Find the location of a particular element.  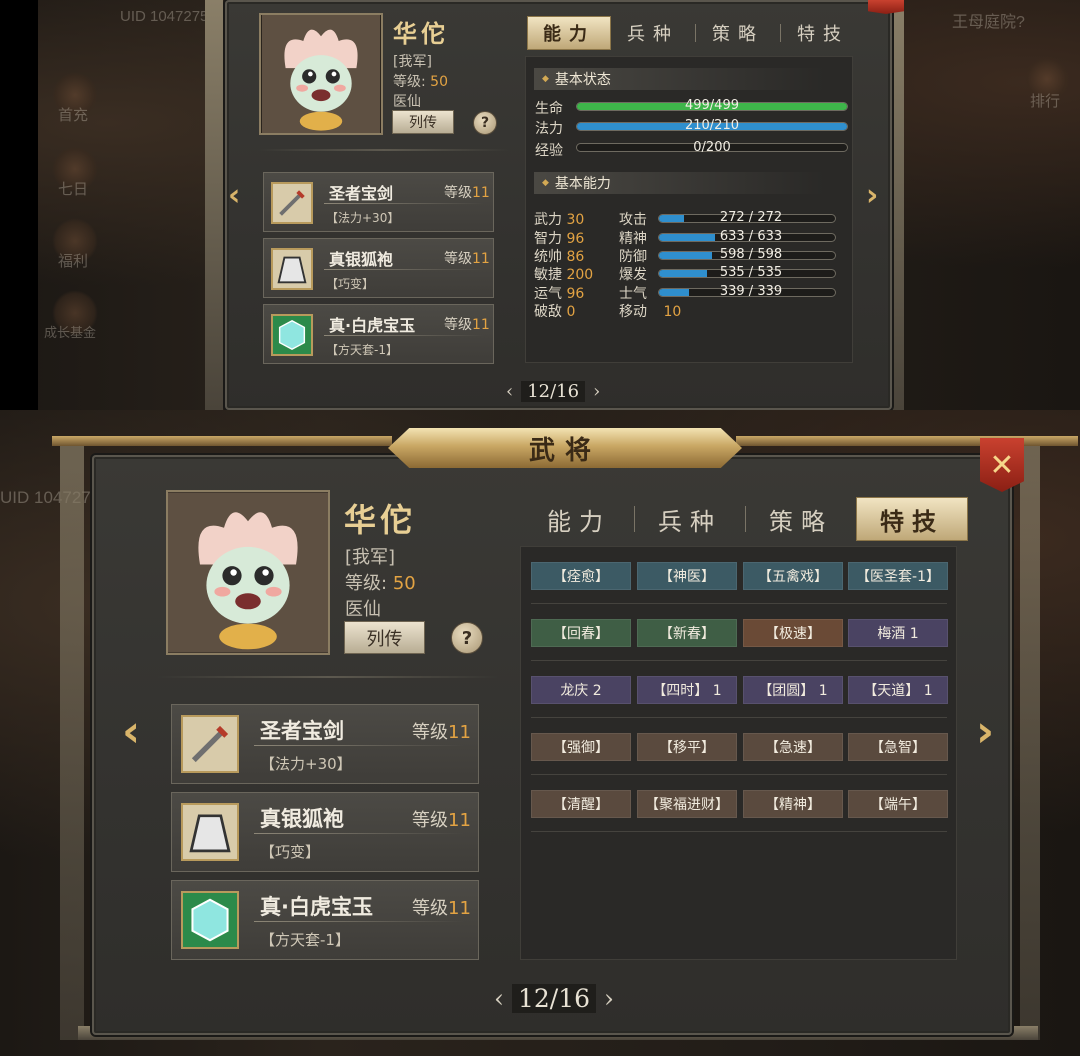

skill-badge: 【急智】 is located at coordinates (898, 747).